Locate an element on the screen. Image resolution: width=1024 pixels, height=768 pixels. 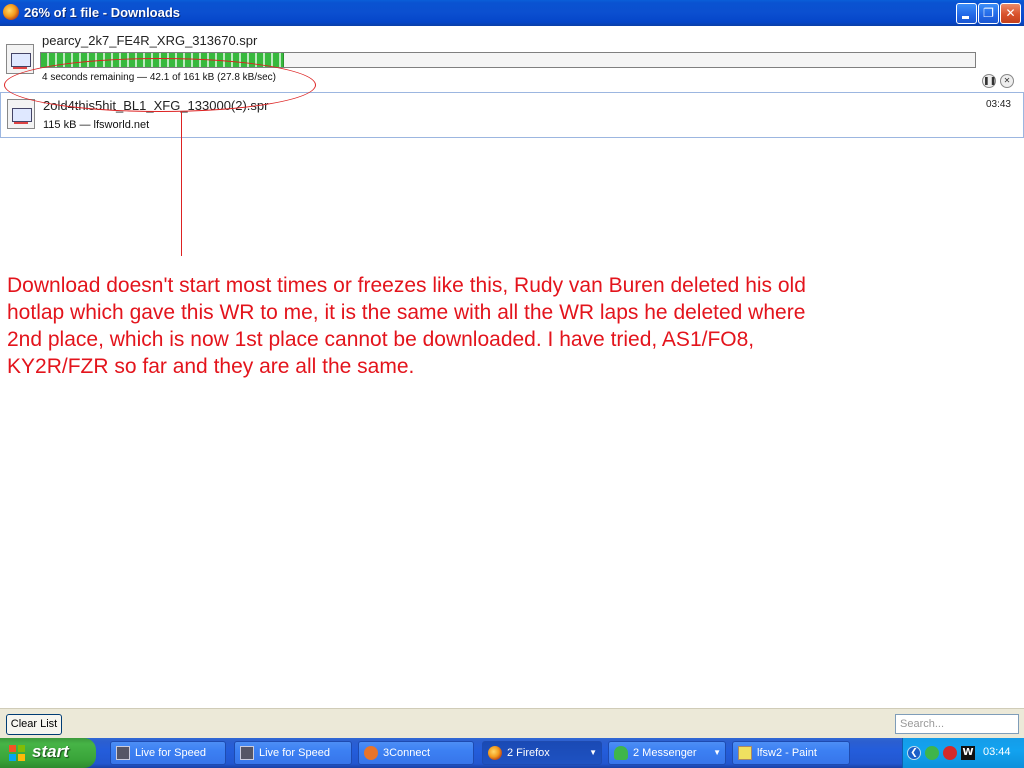
search-input is located at coordinates (957, 724).